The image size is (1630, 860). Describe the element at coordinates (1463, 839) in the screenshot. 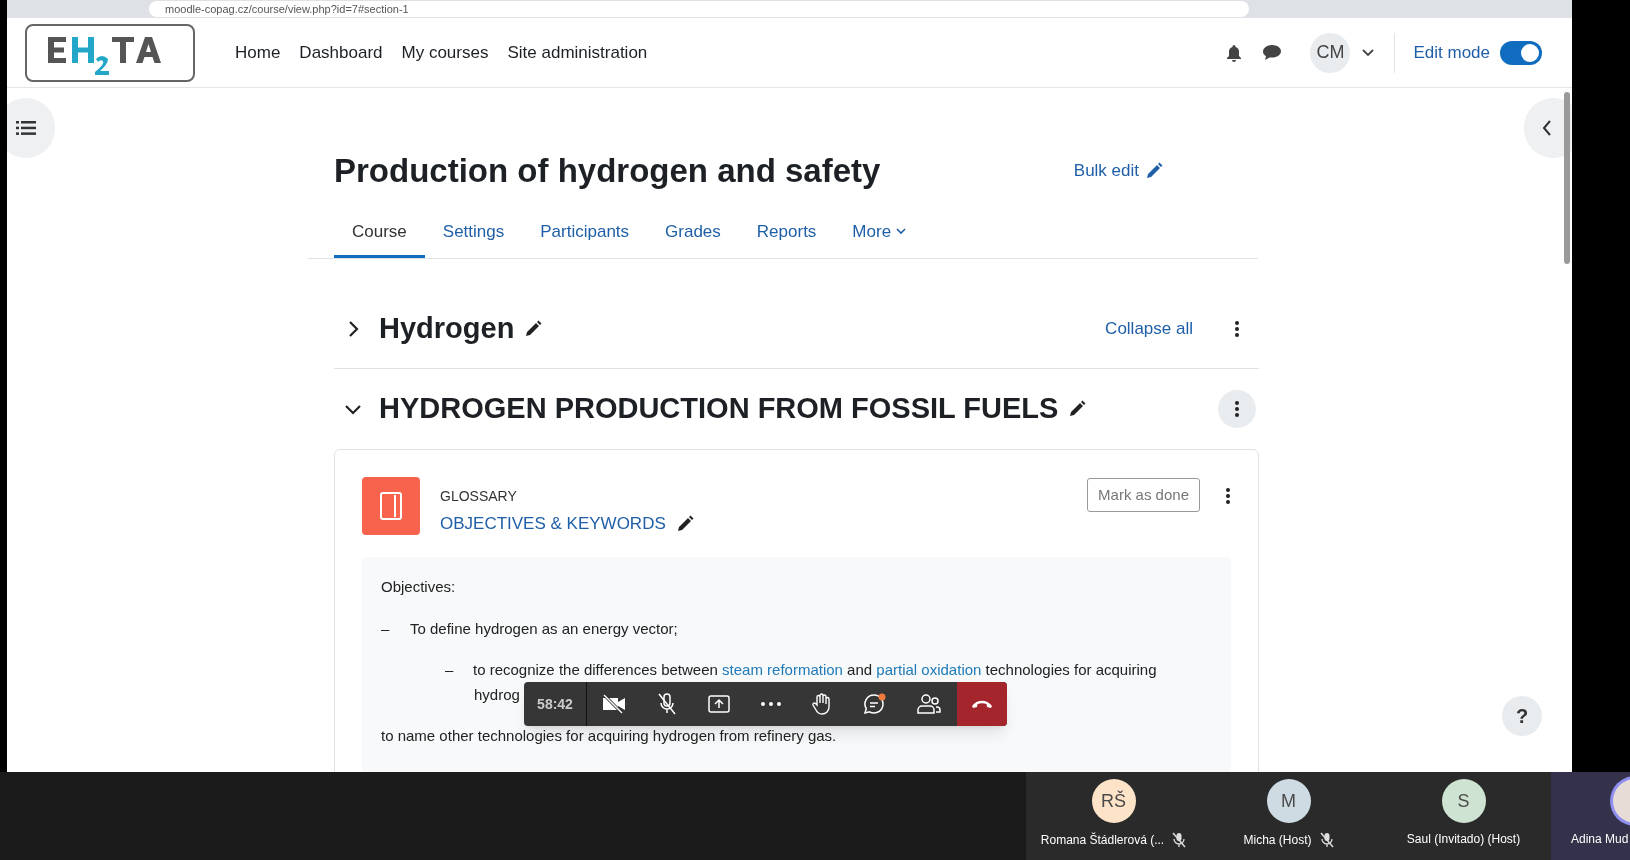

I see `participant-name: Saul (Invitado) (Host)` at that location.